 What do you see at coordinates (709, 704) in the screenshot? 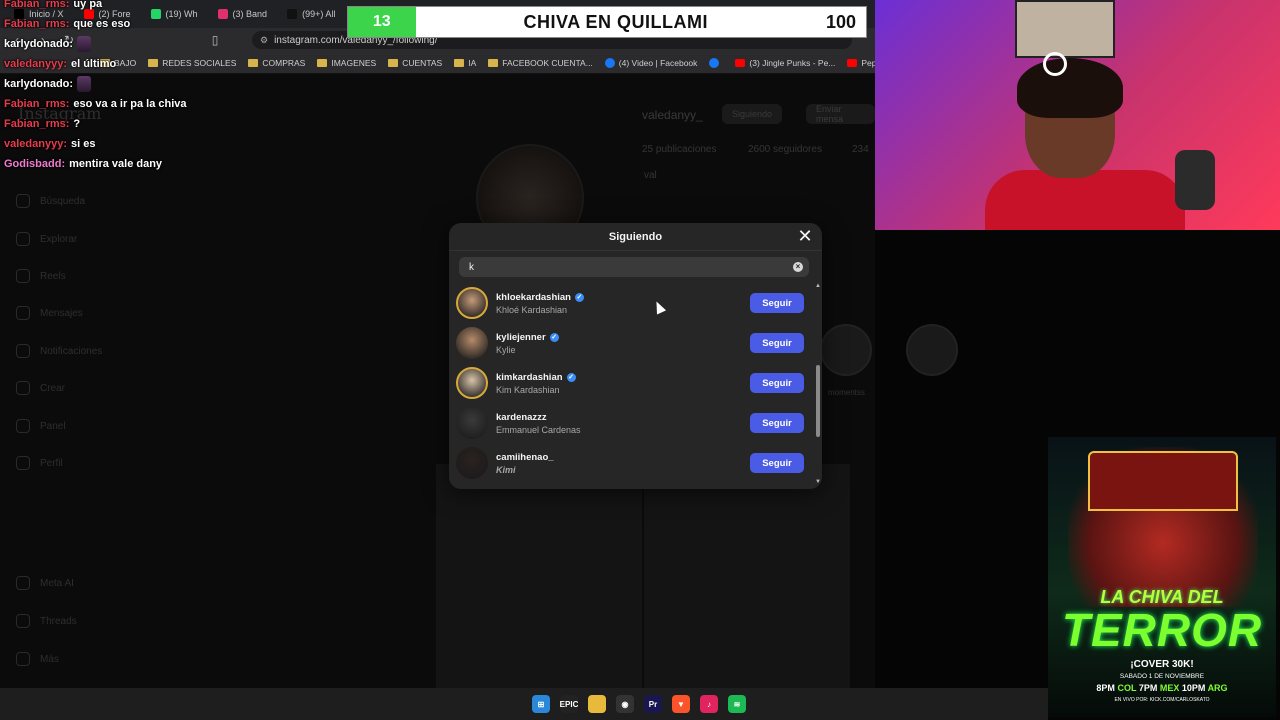
I see `tiktok-icon: ♪` at bounding box center [709, 704].